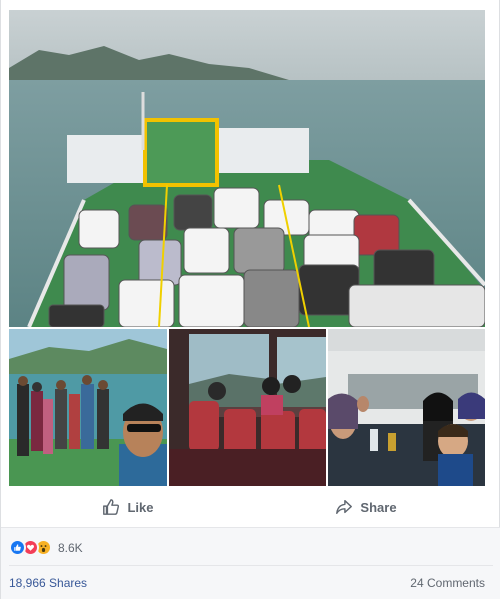  I want to click on shares-count: 18,966 Shares, so click(48, 583).